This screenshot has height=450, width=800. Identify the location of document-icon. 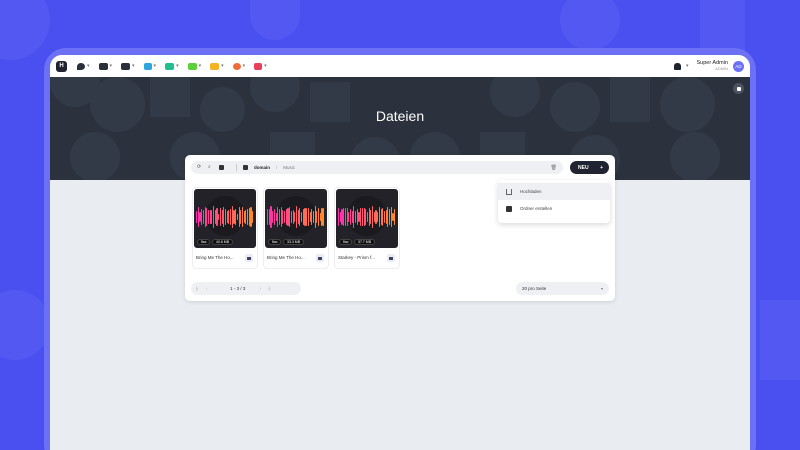
(258, 66).